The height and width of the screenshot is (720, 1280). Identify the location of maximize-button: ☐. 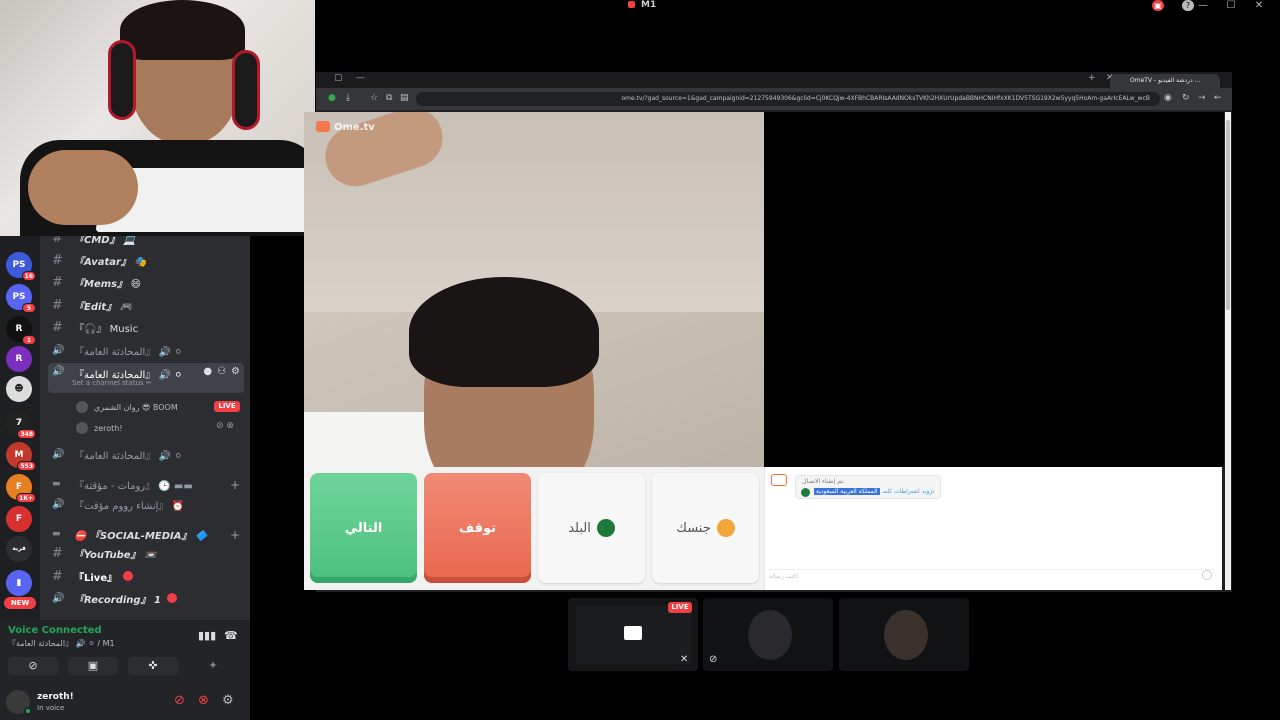
(1231, 5).